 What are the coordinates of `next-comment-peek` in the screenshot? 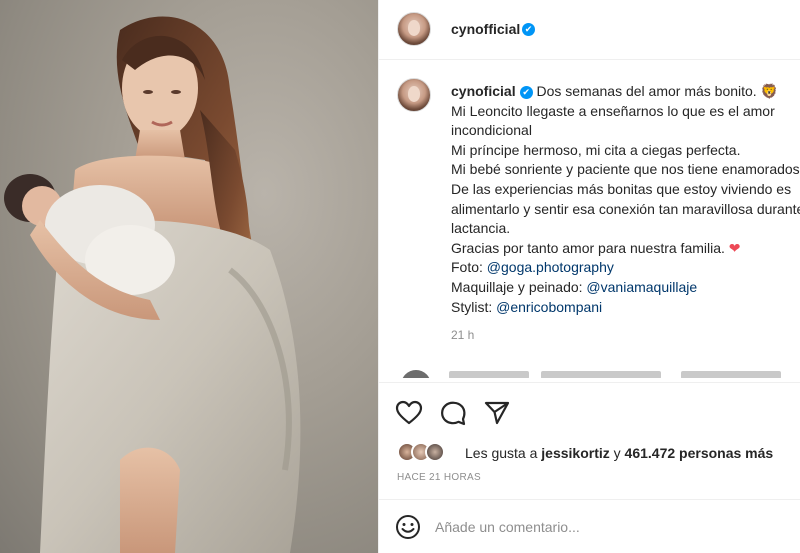 It's located at (600, 374).